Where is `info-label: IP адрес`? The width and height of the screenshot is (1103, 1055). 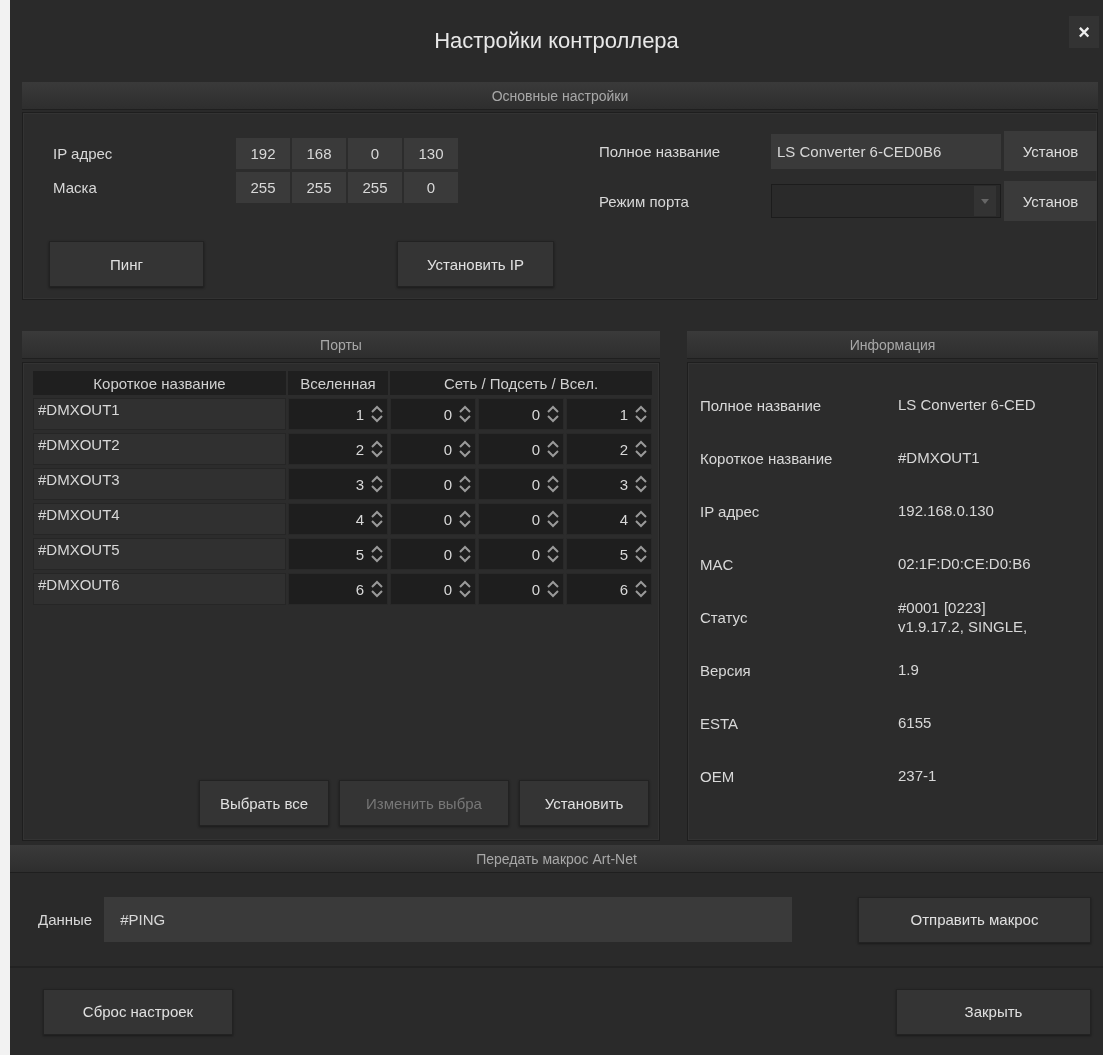
info-label: IP адрес is located at coordinates (730, 511).